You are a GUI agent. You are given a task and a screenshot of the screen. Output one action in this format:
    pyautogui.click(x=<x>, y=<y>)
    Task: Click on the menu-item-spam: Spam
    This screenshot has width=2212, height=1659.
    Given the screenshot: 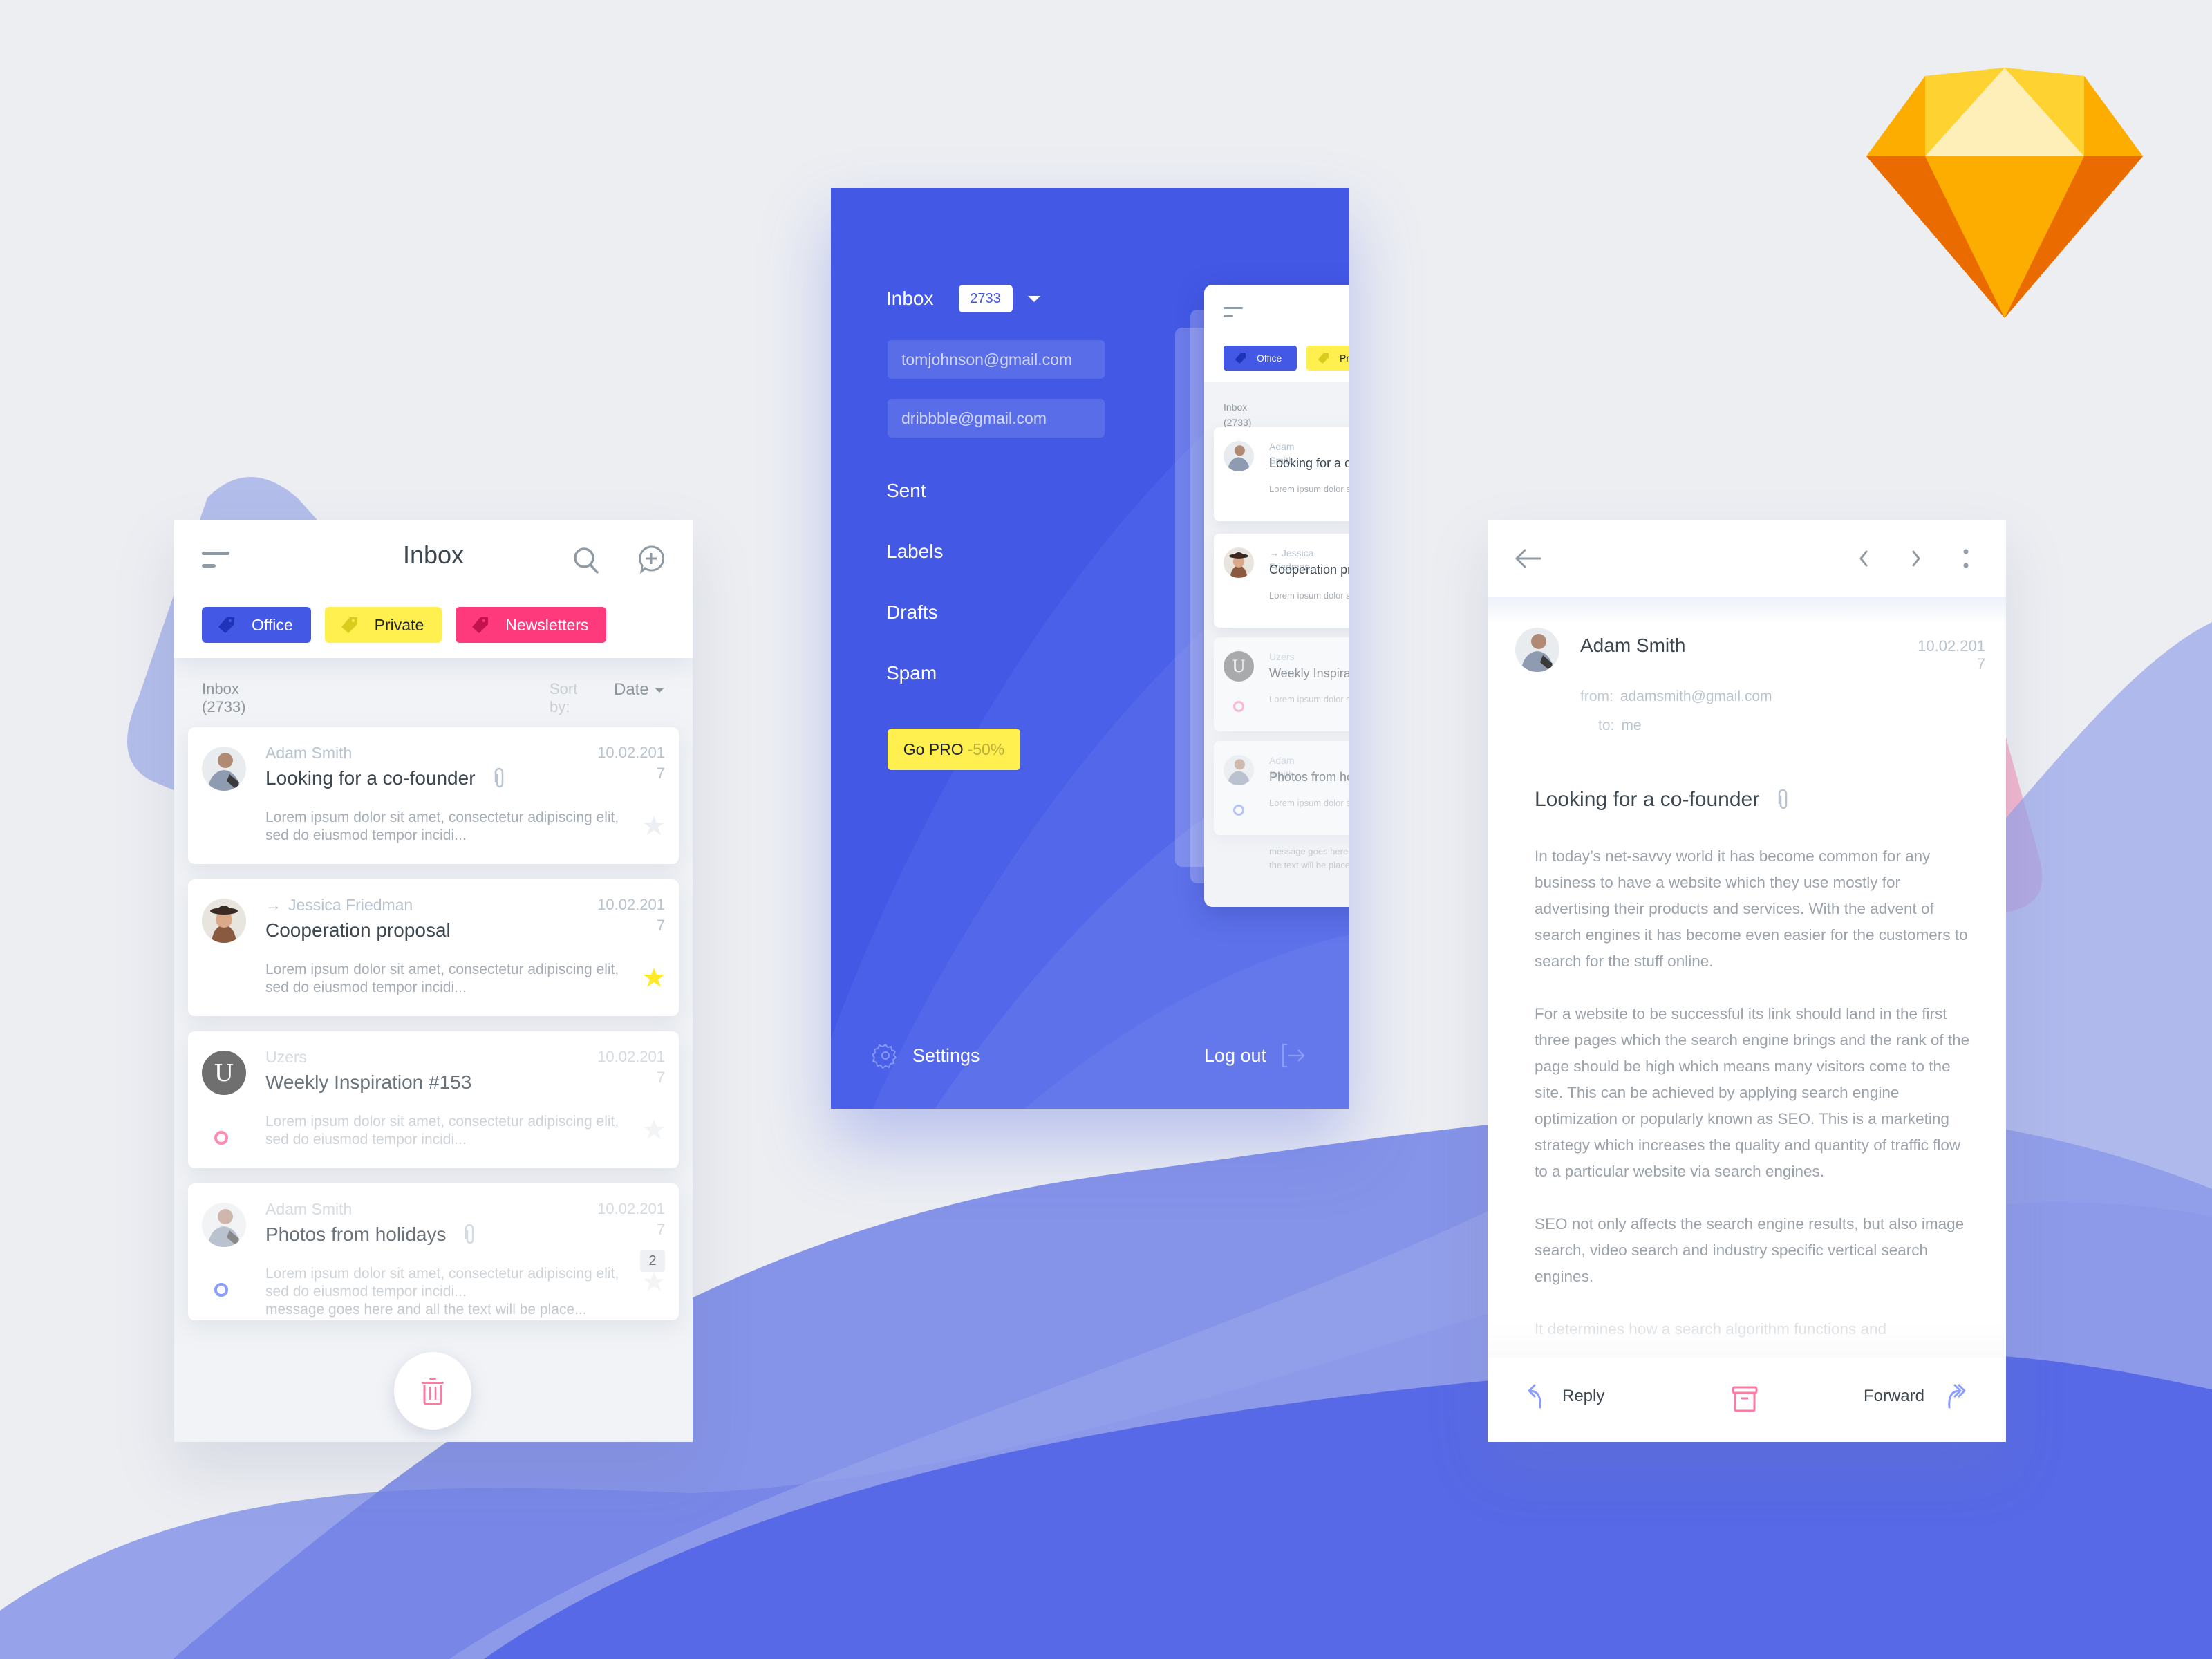 What is the action you would take?
    pyautogui.click(x=911, y=673)
    